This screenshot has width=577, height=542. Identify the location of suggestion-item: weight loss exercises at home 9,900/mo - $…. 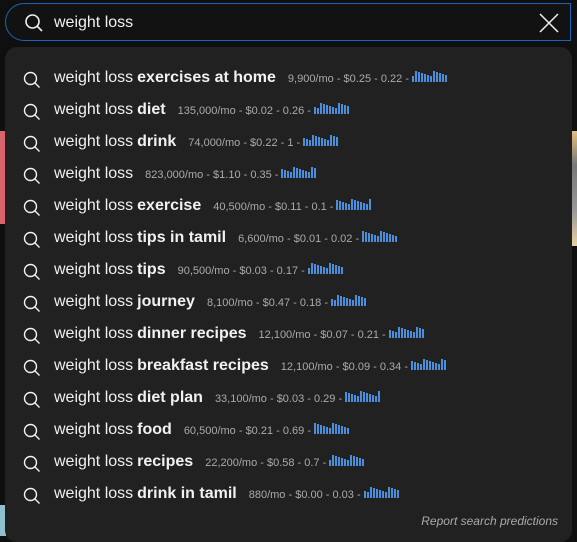
(288, 78).